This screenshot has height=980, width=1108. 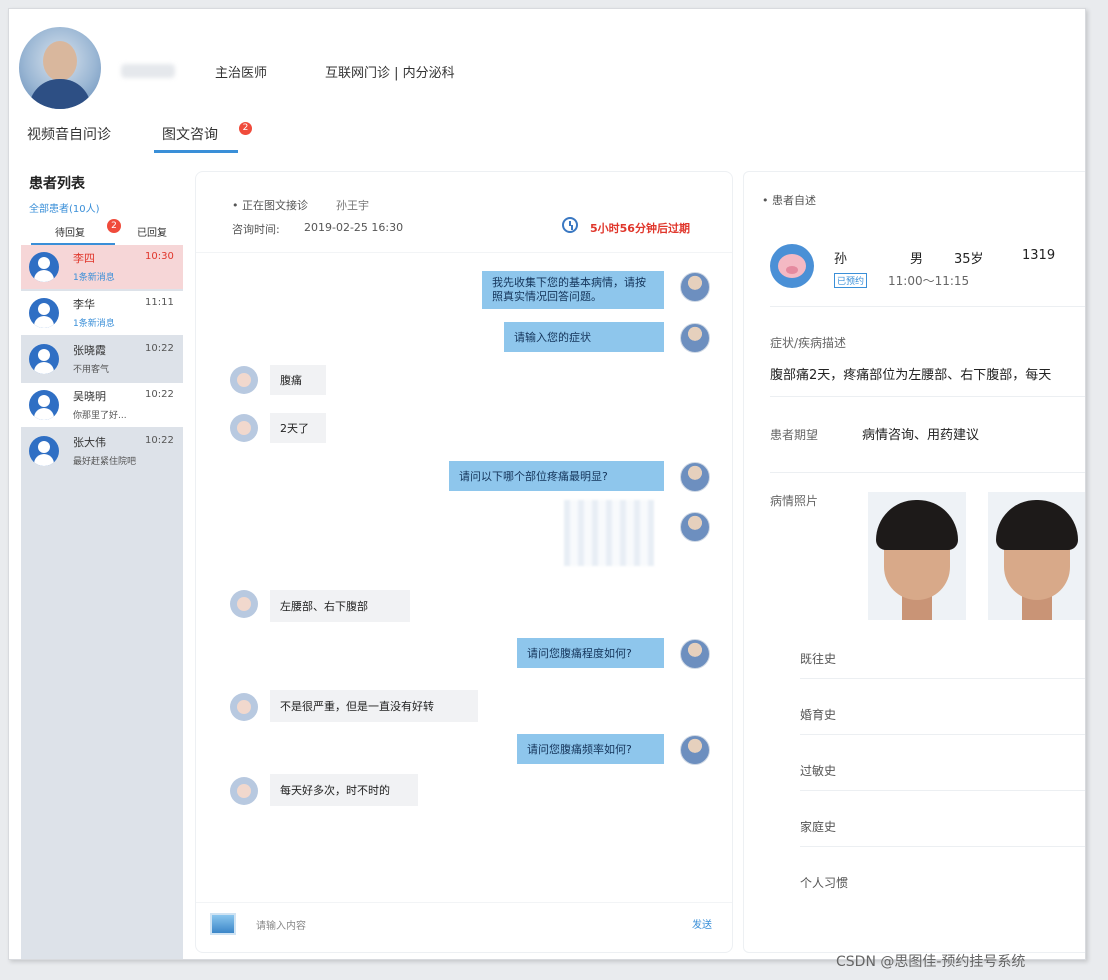 I want to click on tab-image-text-consult: 图文咨询, so click(x=190, y=134).